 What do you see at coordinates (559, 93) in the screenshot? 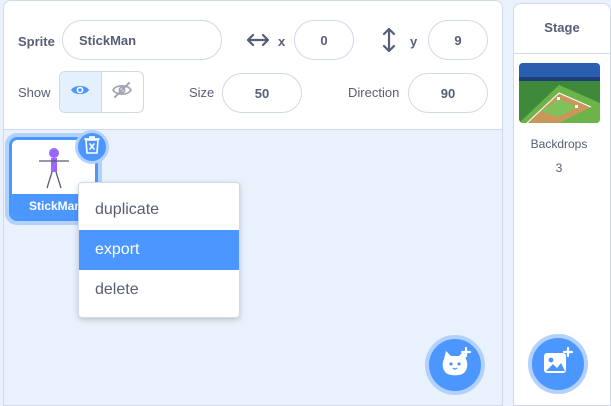
I see `stage-backdrop-thumbnail` at bounding box center [559, 93].